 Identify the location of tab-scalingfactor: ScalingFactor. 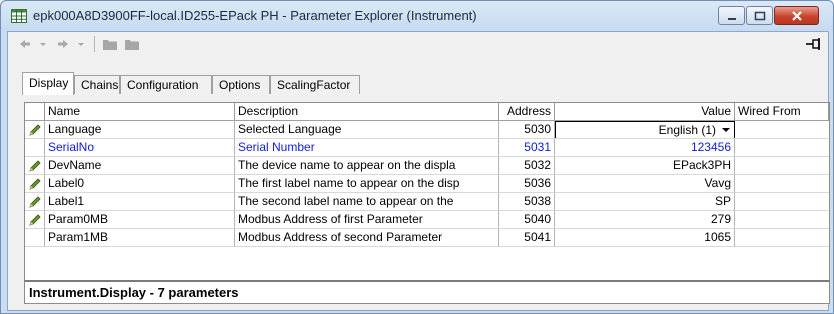
(315, 84).